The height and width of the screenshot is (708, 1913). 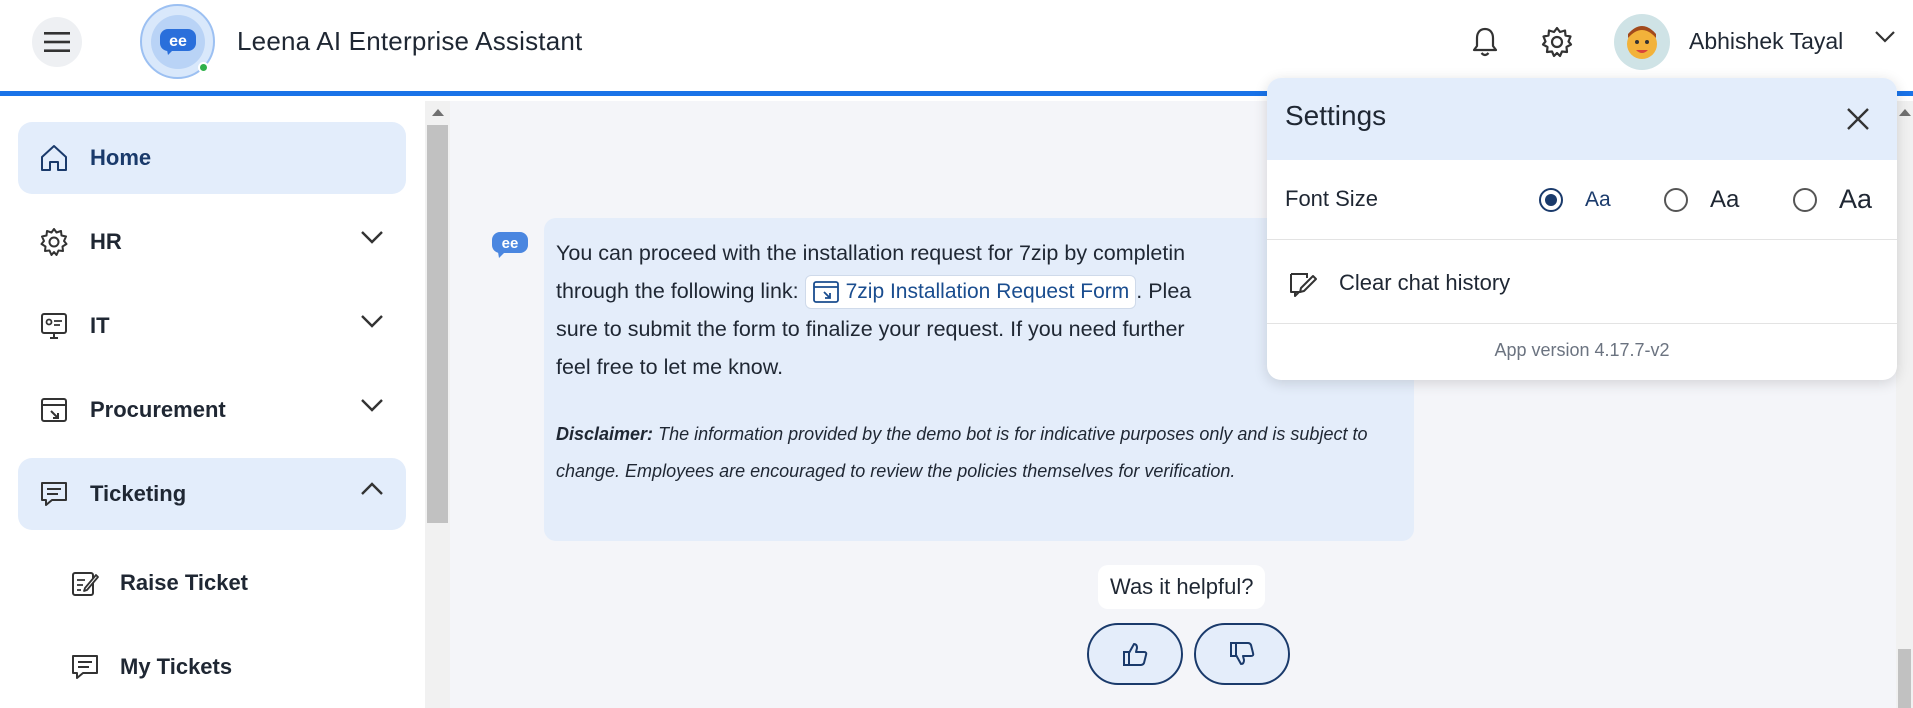 I want to click on sidebar-item-it: IT, so click(x=212, y=326).